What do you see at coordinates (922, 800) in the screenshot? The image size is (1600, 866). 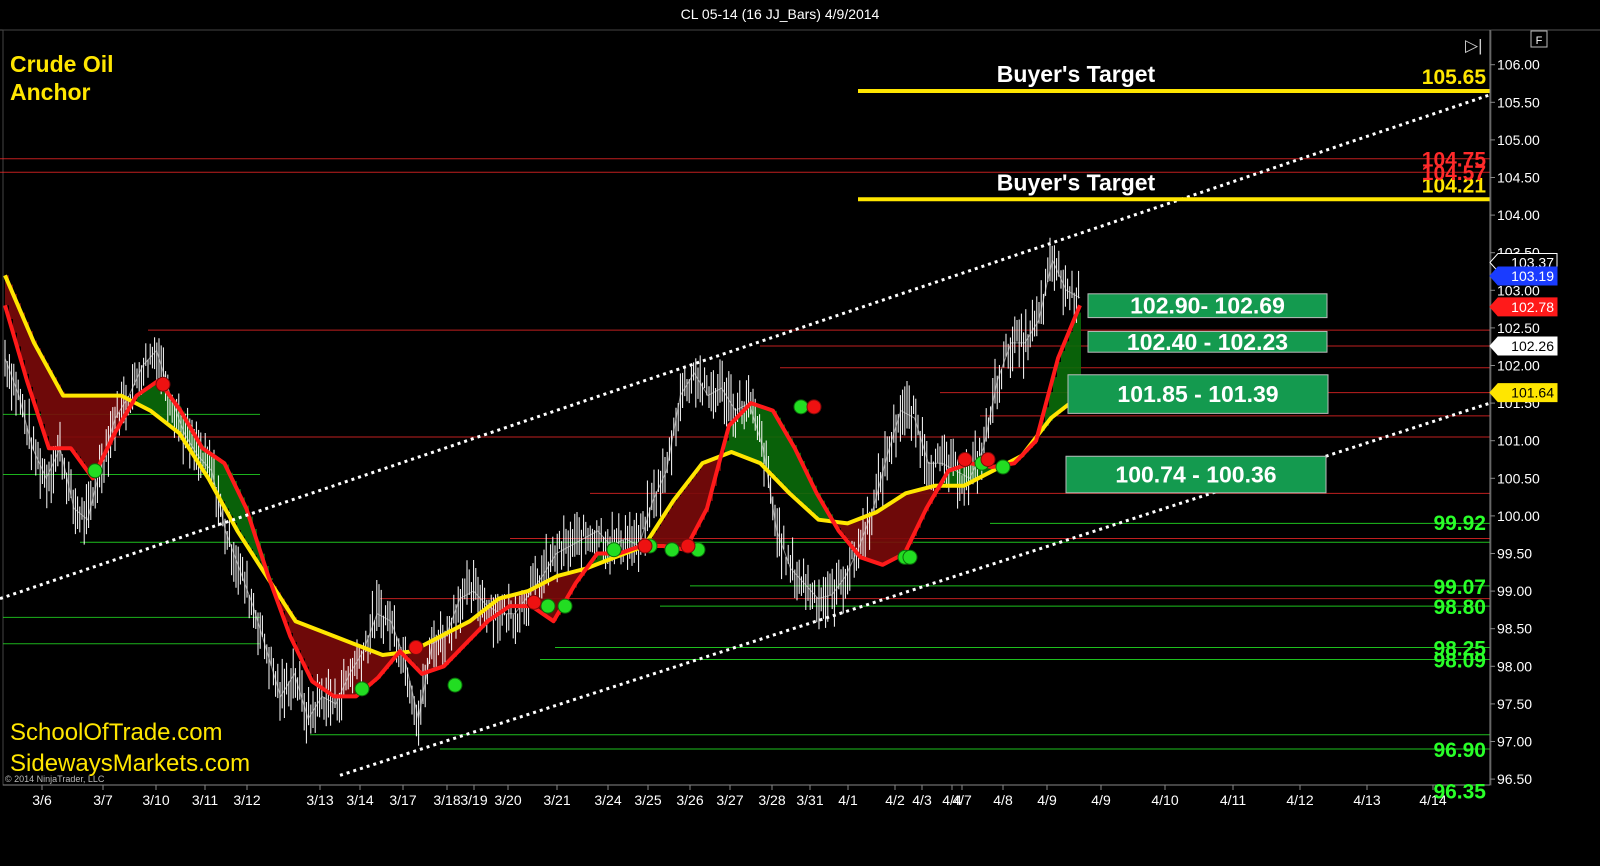 I see `x-tick-label: 4/3` at bounding box center [922, 800].